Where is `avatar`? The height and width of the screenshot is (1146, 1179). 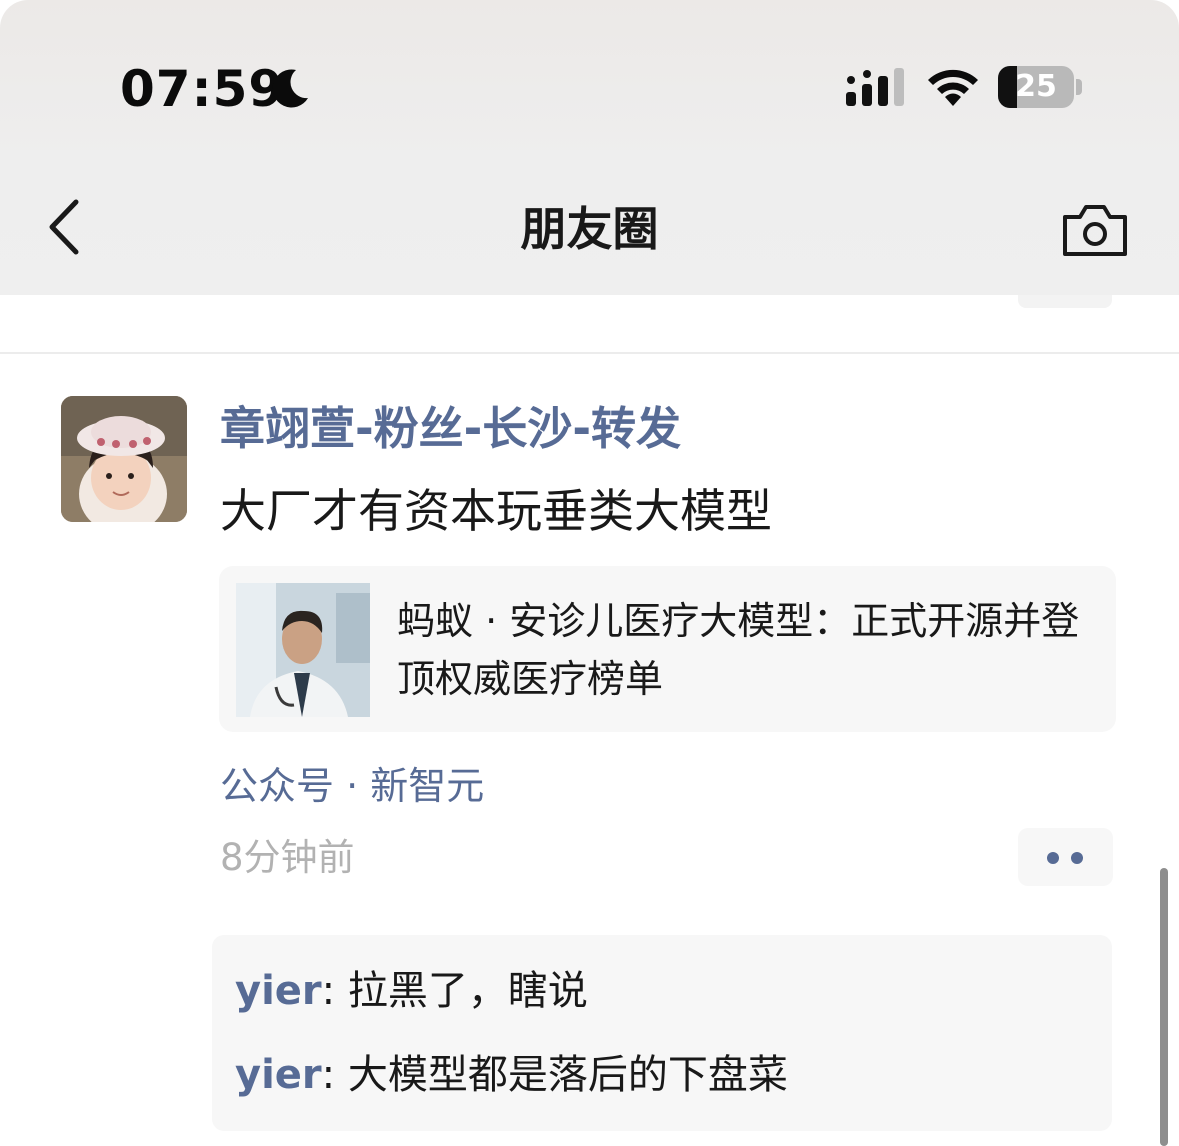 avatar is located at coordinates (124, 459).